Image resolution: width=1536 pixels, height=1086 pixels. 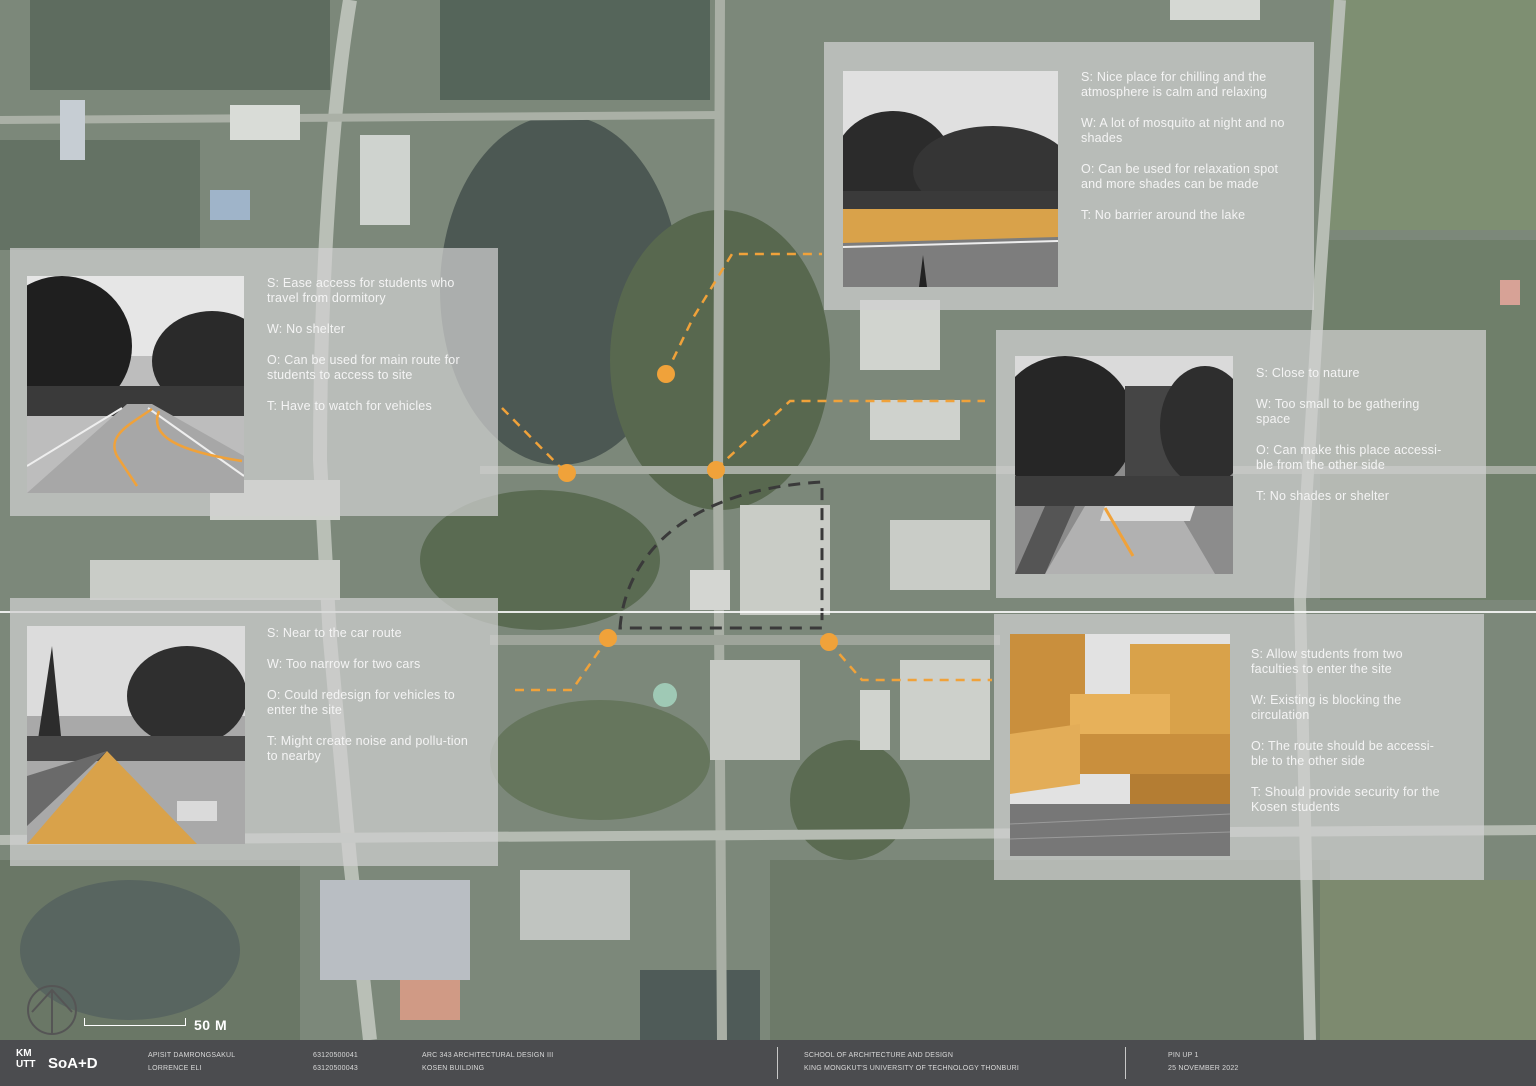 I want to click on course-title: ARC 343 ARCHITECTURAL DESIGN III, so click(x=488, y=1055).